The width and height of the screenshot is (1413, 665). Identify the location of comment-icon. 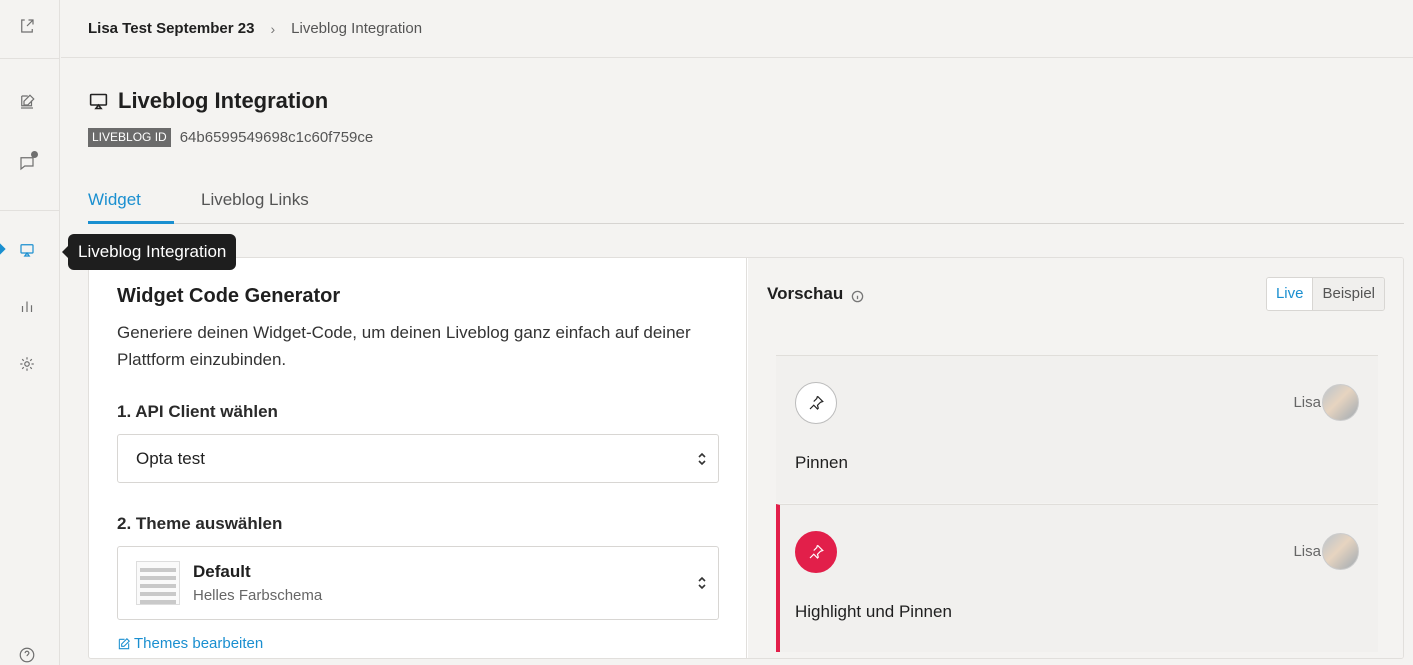
(27, 162).